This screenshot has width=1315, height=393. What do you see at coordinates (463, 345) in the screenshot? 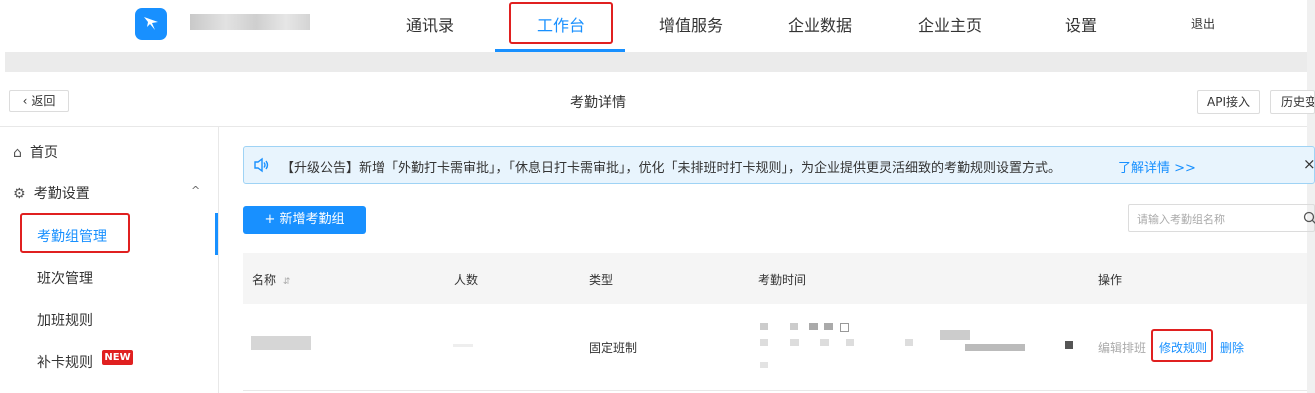
I see `member-count-redacted` at bounding box center [463, 345].